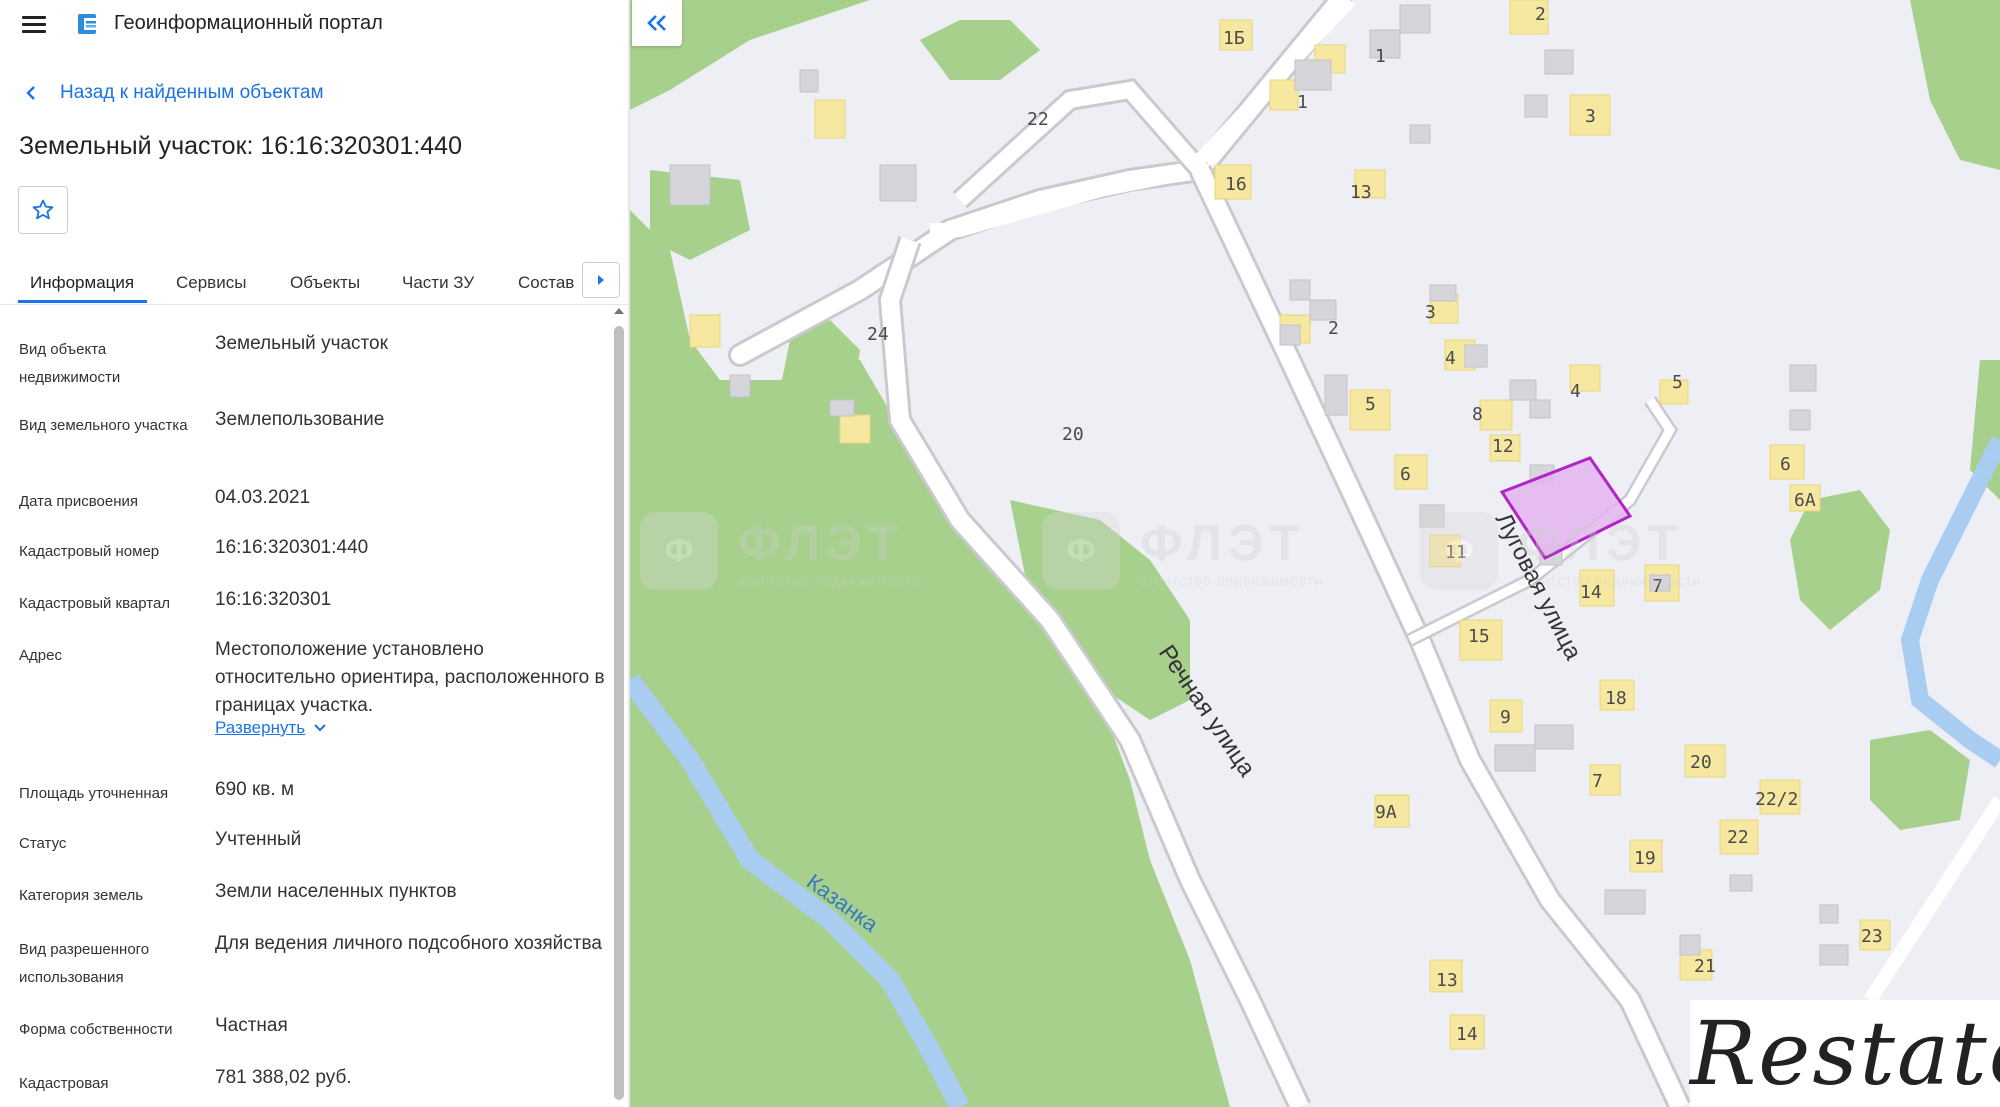 The height and width of the screenshot is (1107, 2000). I want to click on double-chevron-left-icon, so click(656, 23).